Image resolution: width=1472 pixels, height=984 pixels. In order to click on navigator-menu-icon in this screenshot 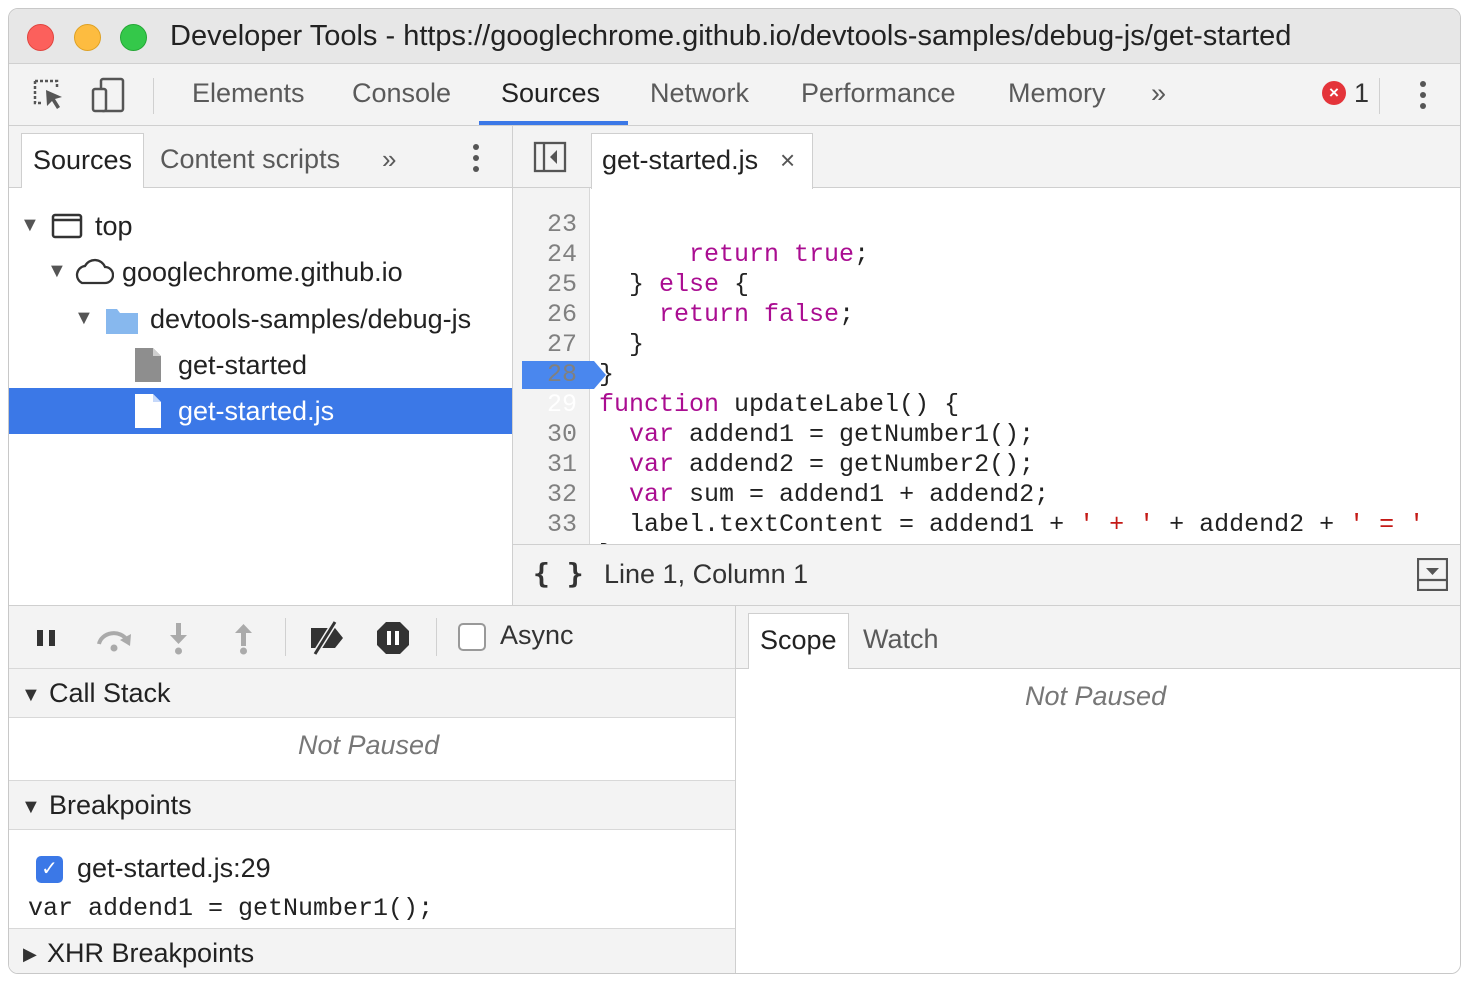, I will do `click(476, 158)`.